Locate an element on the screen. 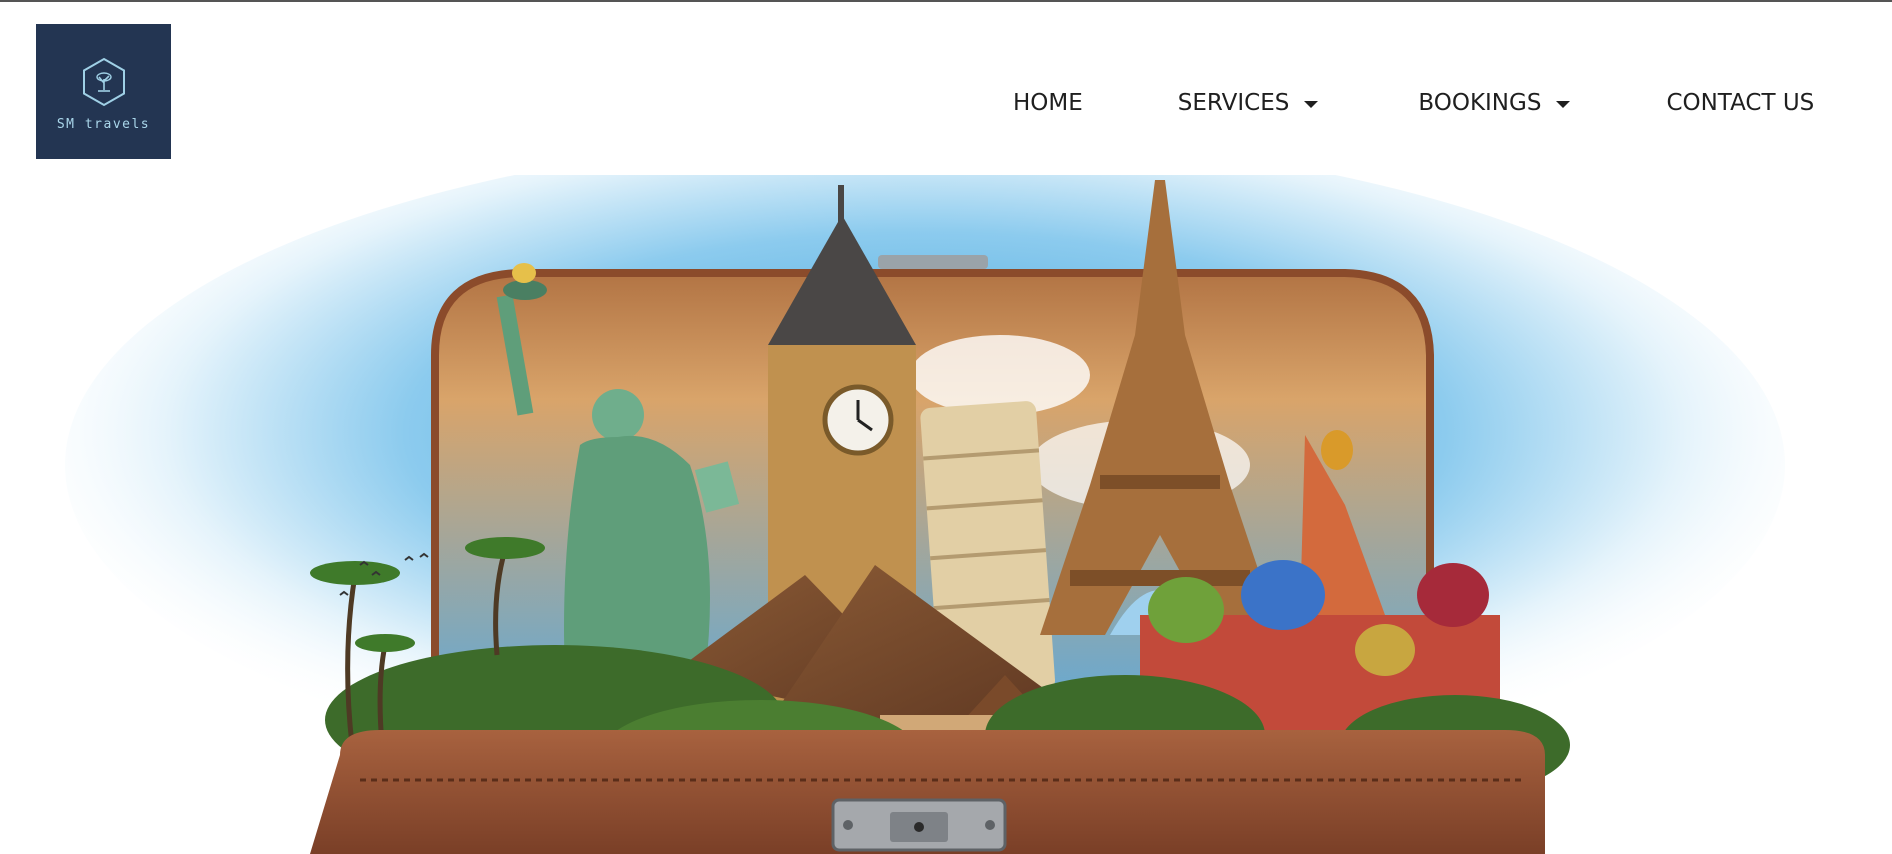 The width and height of the screenshot is (1892, 854). brand-name: SM travels is located at coordinates (103, 124).